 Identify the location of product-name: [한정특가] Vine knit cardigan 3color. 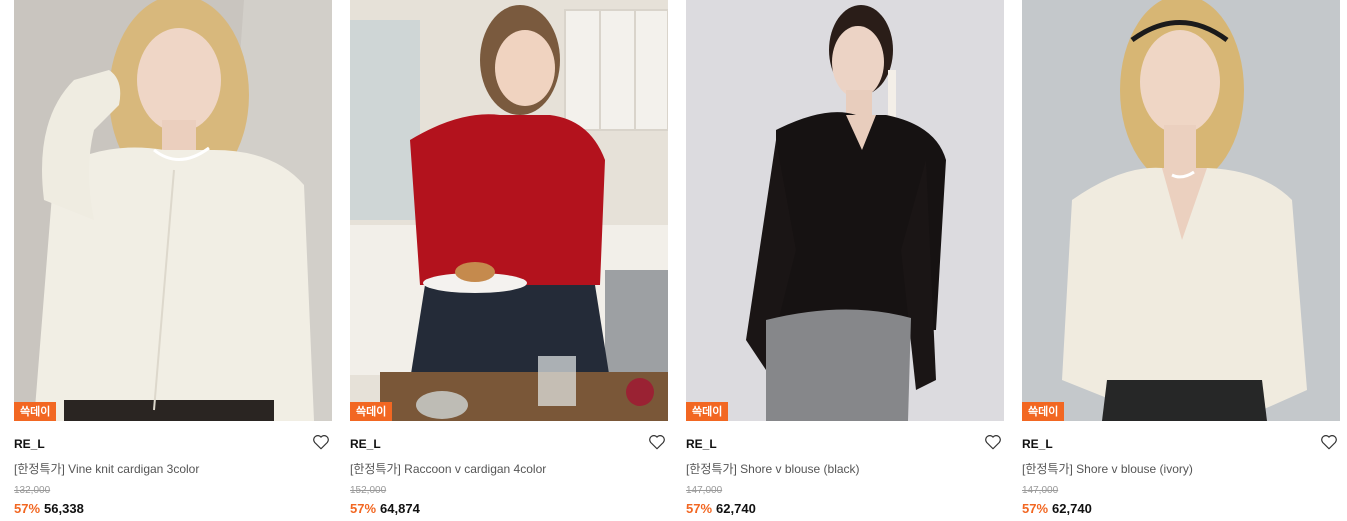
(106, 468).